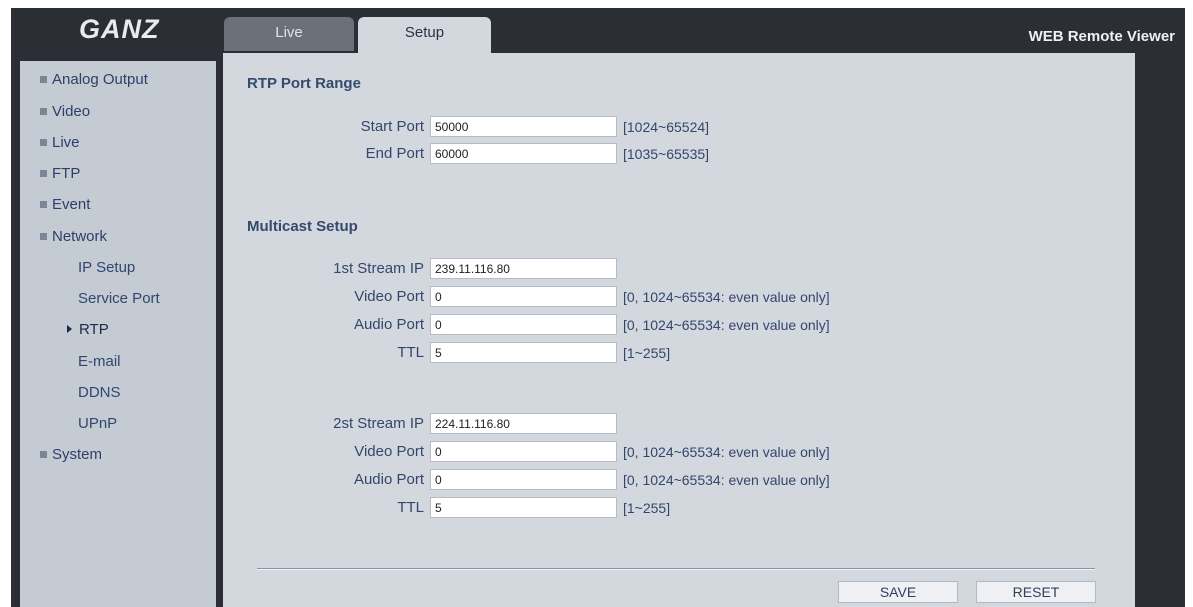 This screenshot has height=607, width=1193. Describe the element at coordinates (66, 142) in the screenshot. I see `sidebar-item-label: Live` at that location.